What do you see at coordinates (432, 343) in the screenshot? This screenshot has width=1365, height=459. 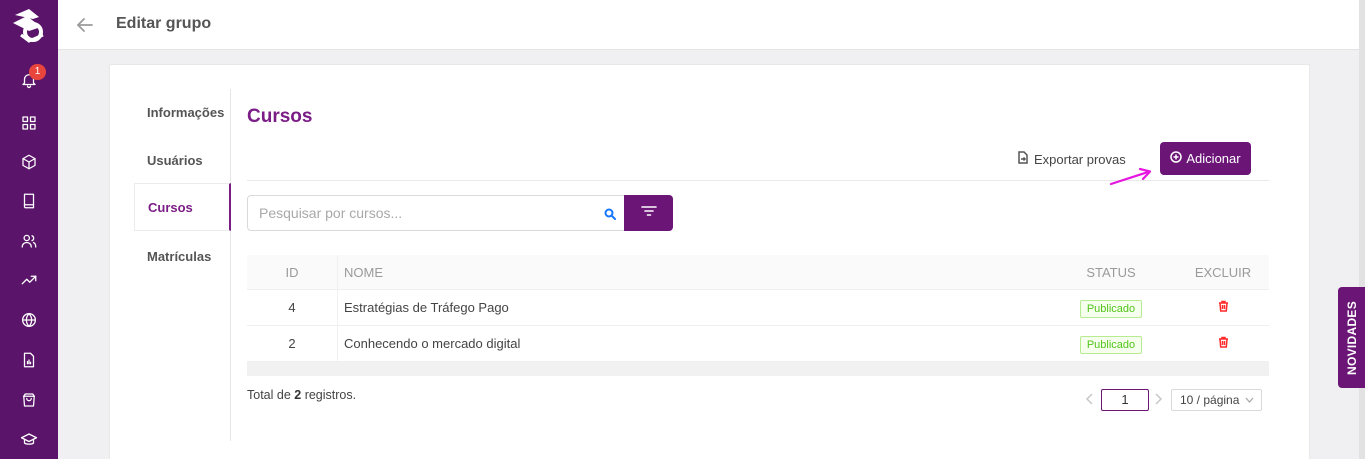 I see `row-name: Conhecendo o mercado digital` at bounding box center [432, 343].